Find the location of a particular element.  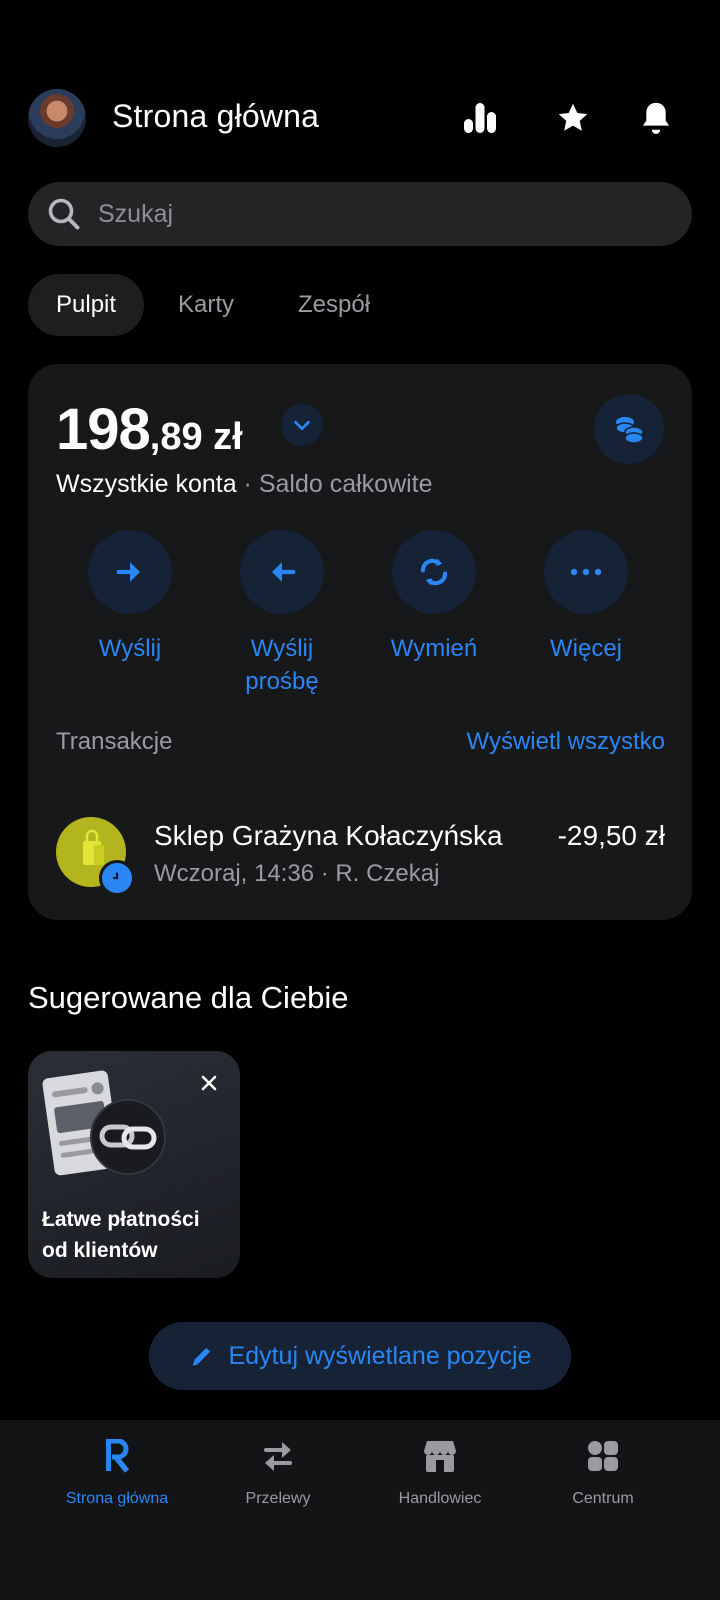

exchange-circle is located at coordinates (434, 572).